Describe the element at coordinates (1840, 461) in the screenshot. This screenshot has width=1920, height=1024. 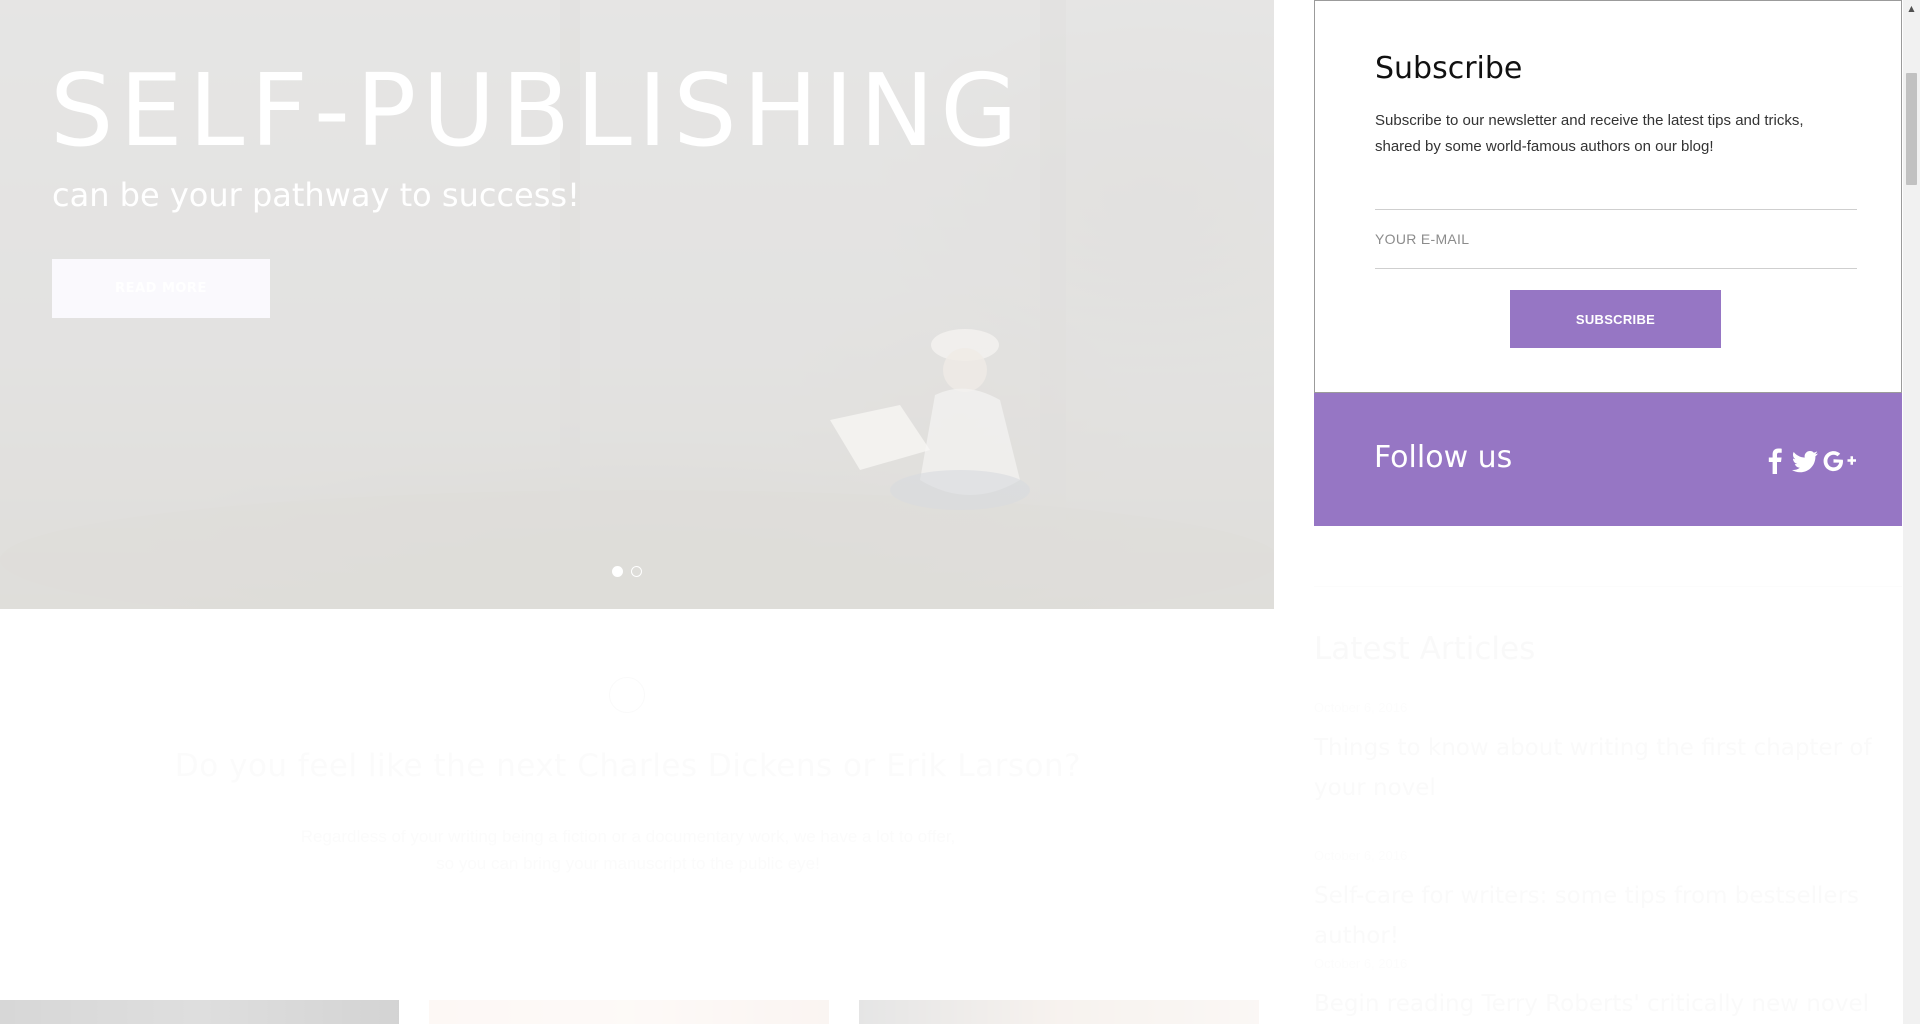
I see `google-plus-icon` at that location.